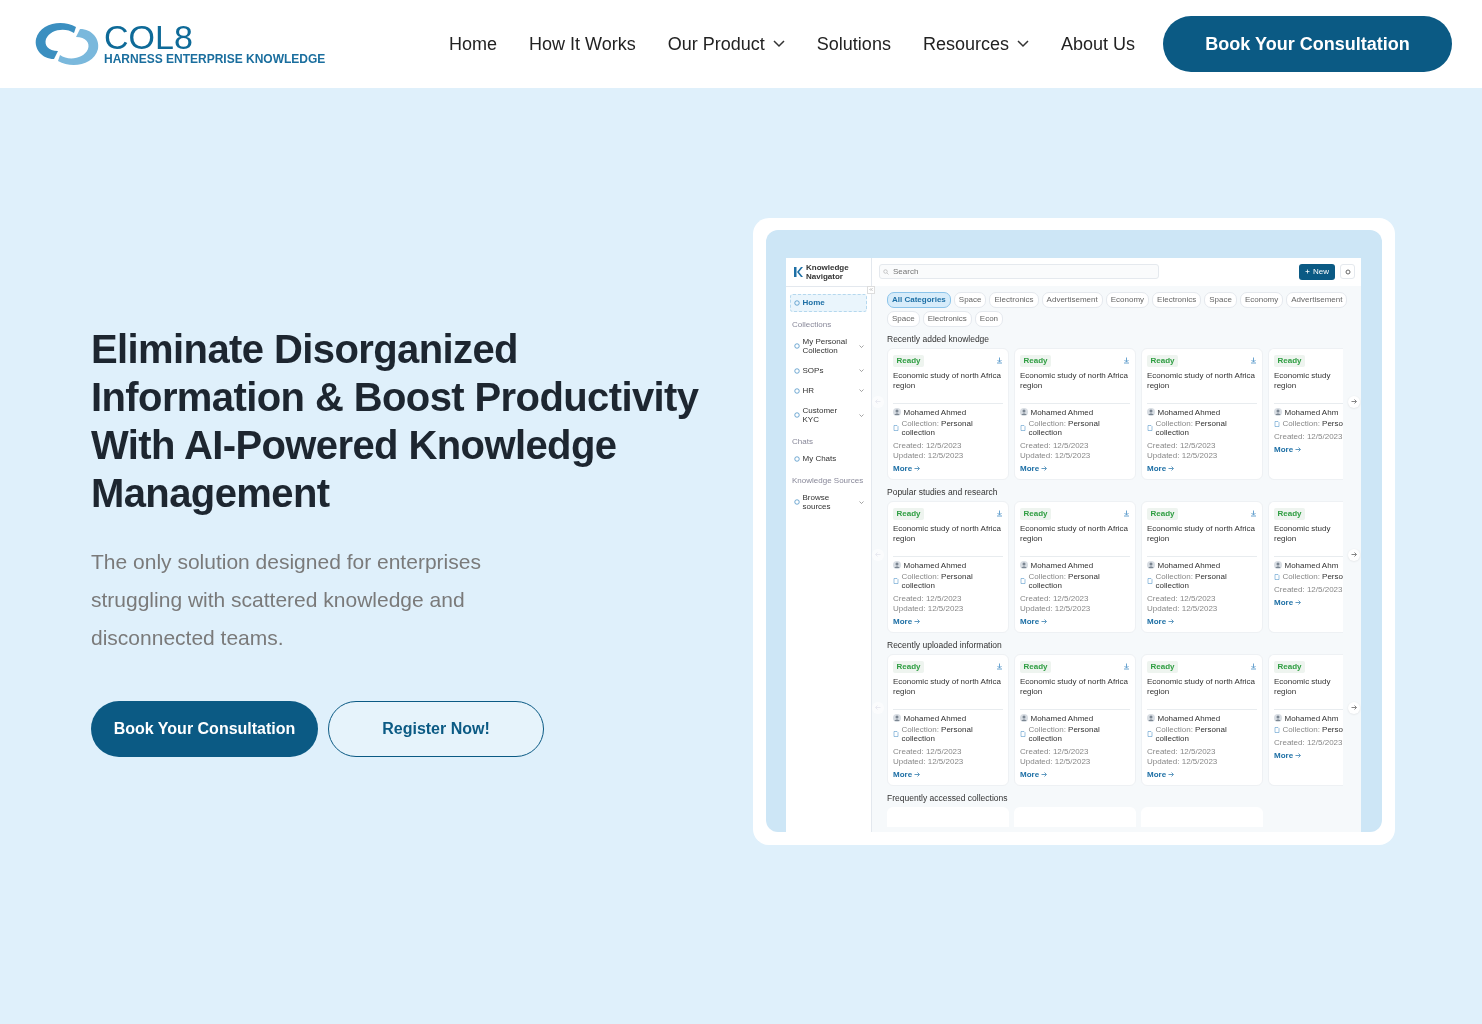 The height and width of the screenshot is (1024, 1482). I want to click on hero-heading: Eliminate Disorganized Information & Boost Productivity With AI-Powered Knowledge Management, so click(395, 421).